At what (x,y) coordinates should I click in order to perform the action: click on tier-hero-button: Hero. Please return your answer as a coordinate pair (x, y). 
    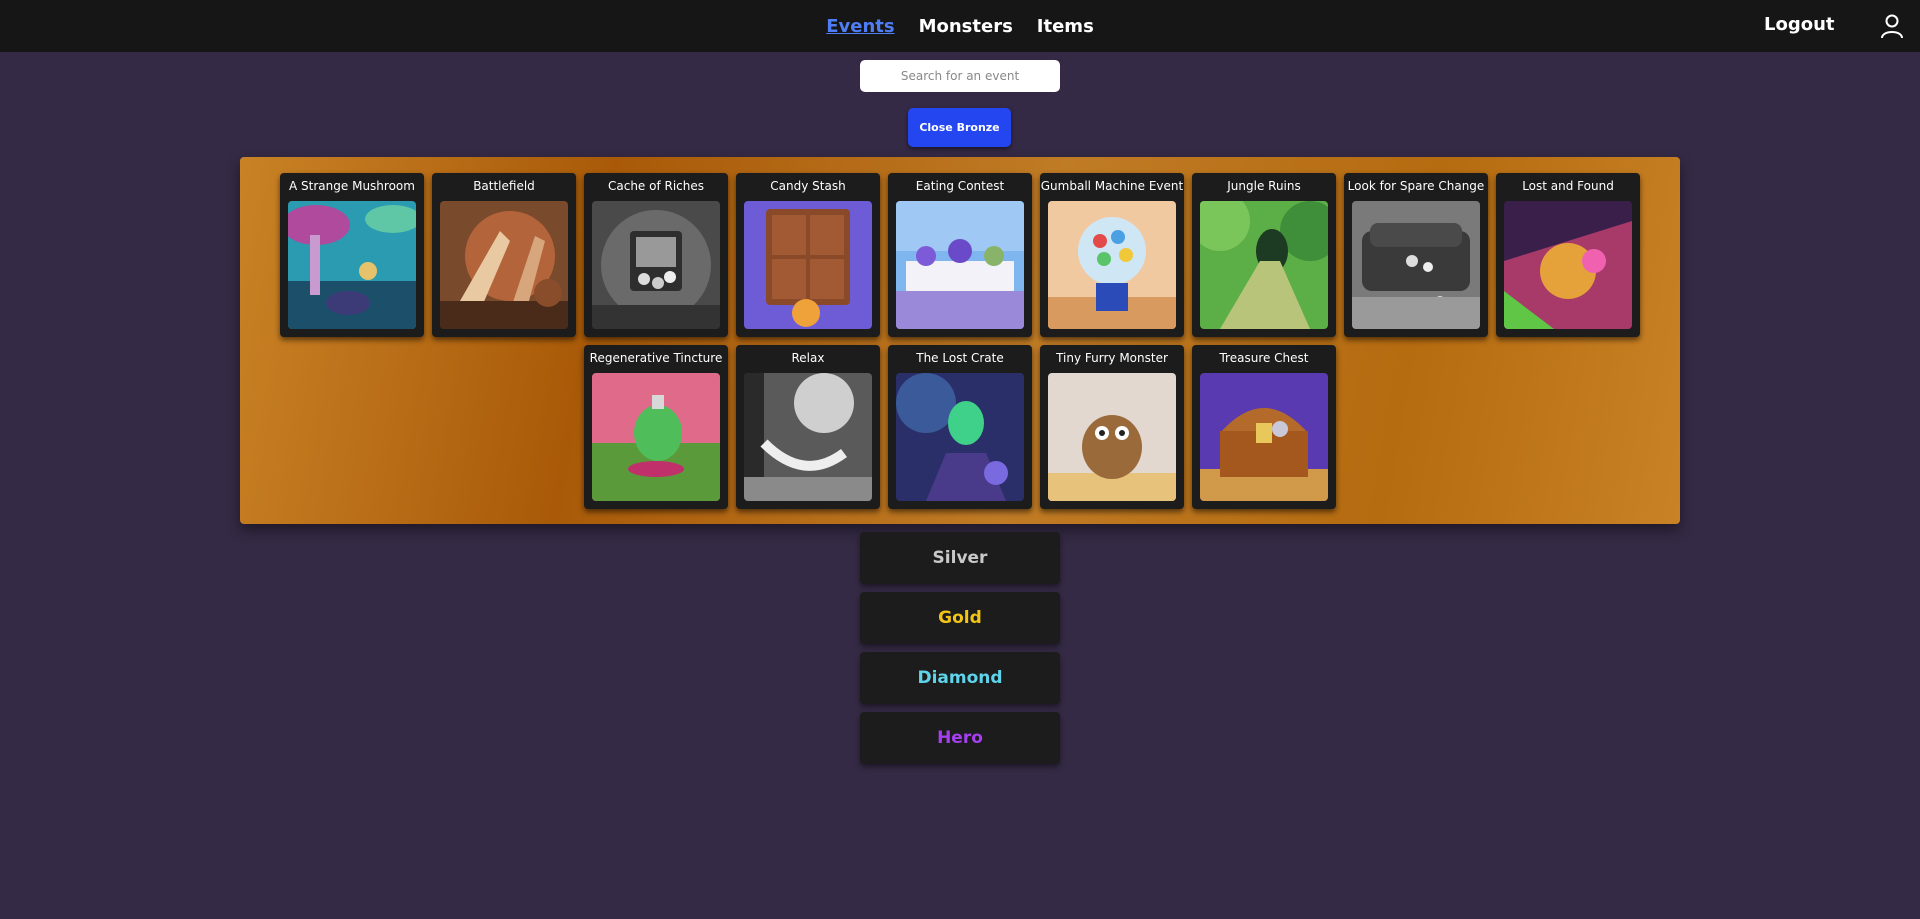
    Looking at the image, I should click on (960, 738).